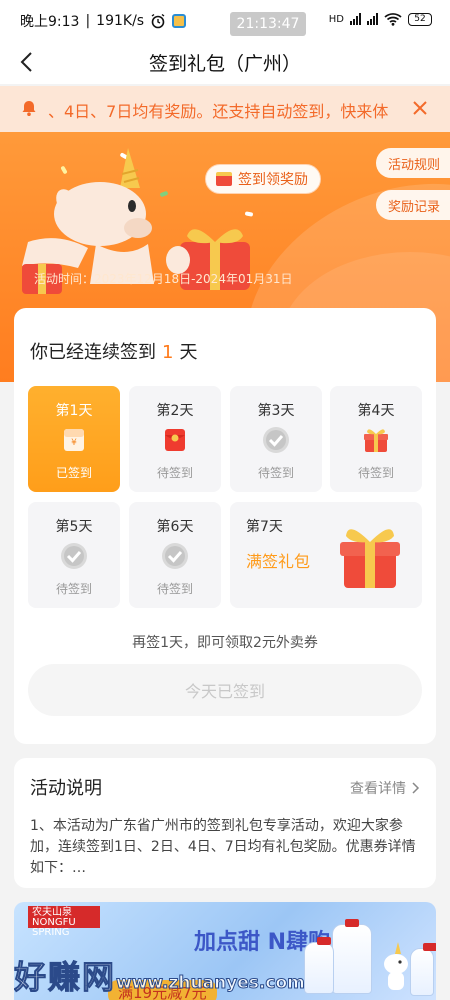 Image resolution: width=450 pixels, height=1000 pixels. I want to click on brand-logo: 农夫山泉 NONGFU SPRING, so click(64, 922).